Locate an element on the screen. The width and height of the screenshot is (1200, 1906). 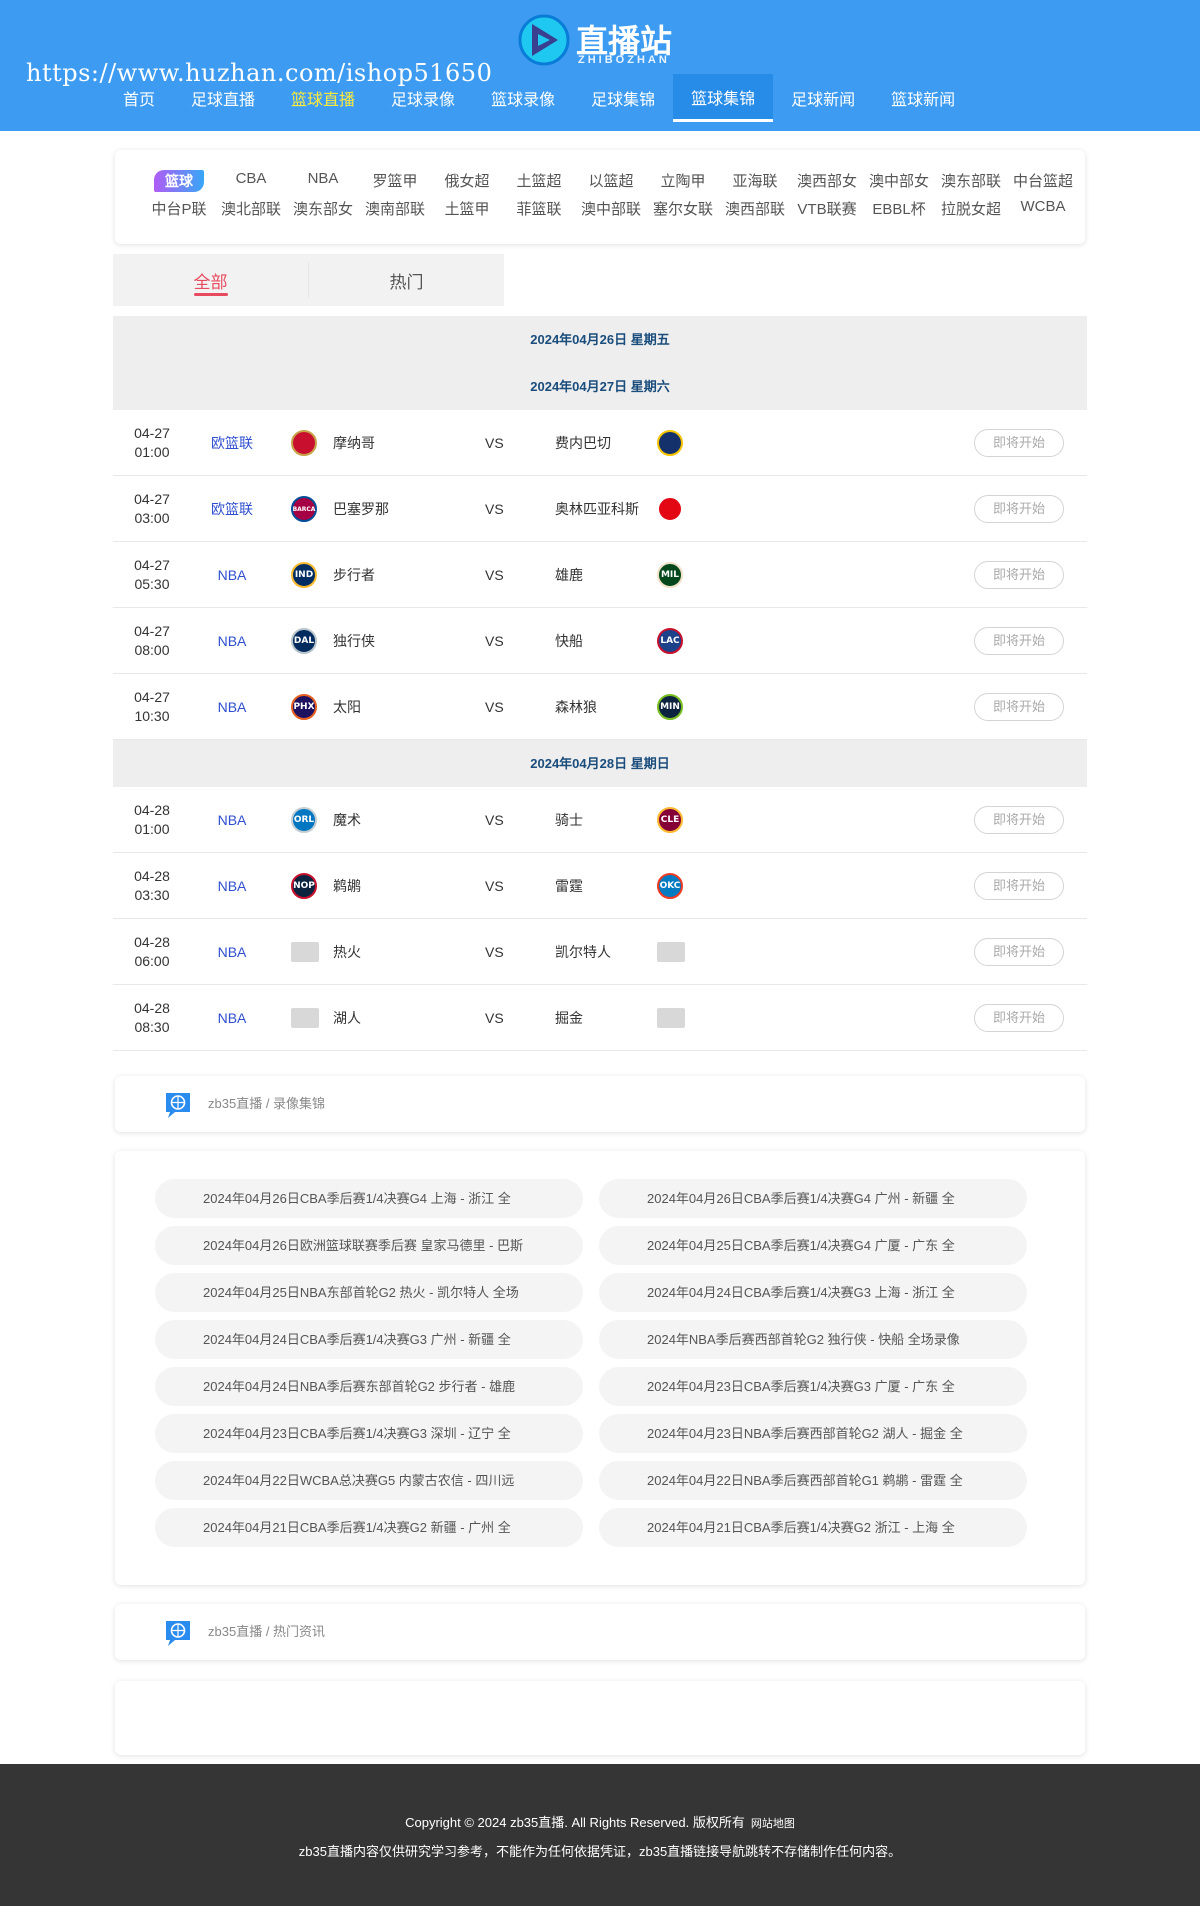
nav-item: 首页 is located at coordinates (139, 98).